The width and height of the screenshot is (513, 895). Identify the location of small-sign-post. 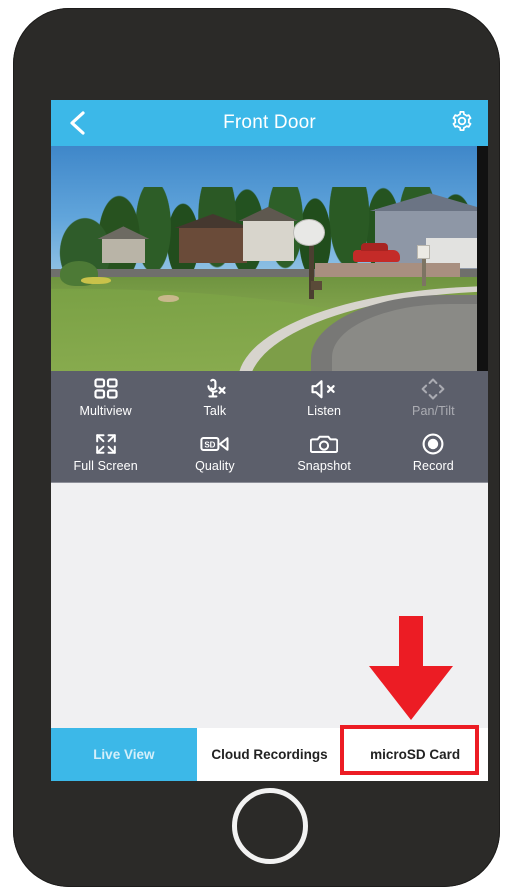
(424, 272).